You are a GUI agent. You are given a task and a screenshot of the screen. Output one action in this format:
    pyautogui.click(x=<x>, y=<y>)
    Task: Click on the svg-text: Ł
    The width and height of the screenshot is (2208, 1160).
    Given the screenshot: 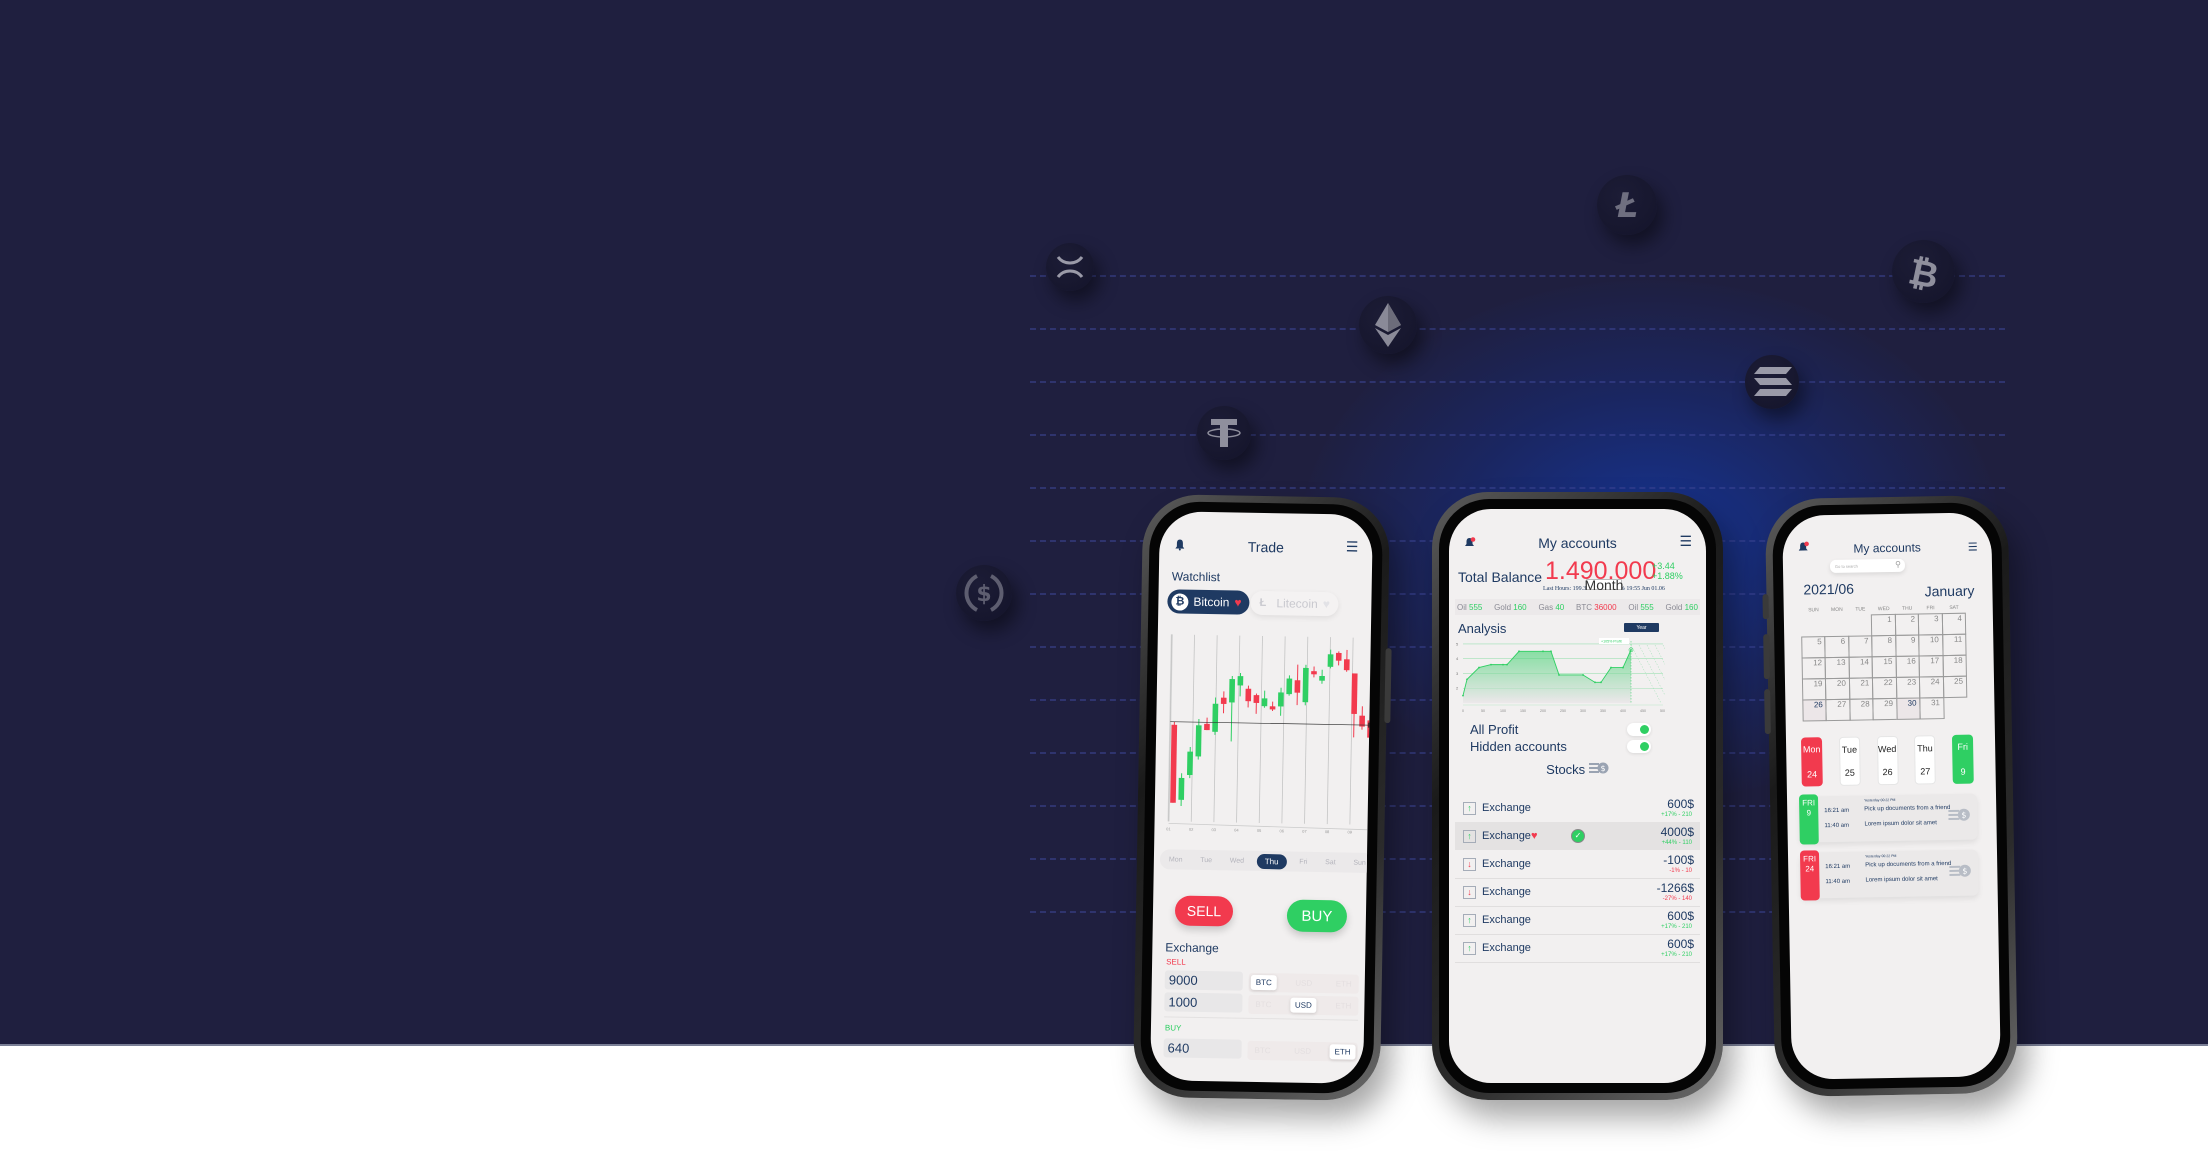 What is the action you would take?
    pyautogui.click(x=1626, y=205)
    